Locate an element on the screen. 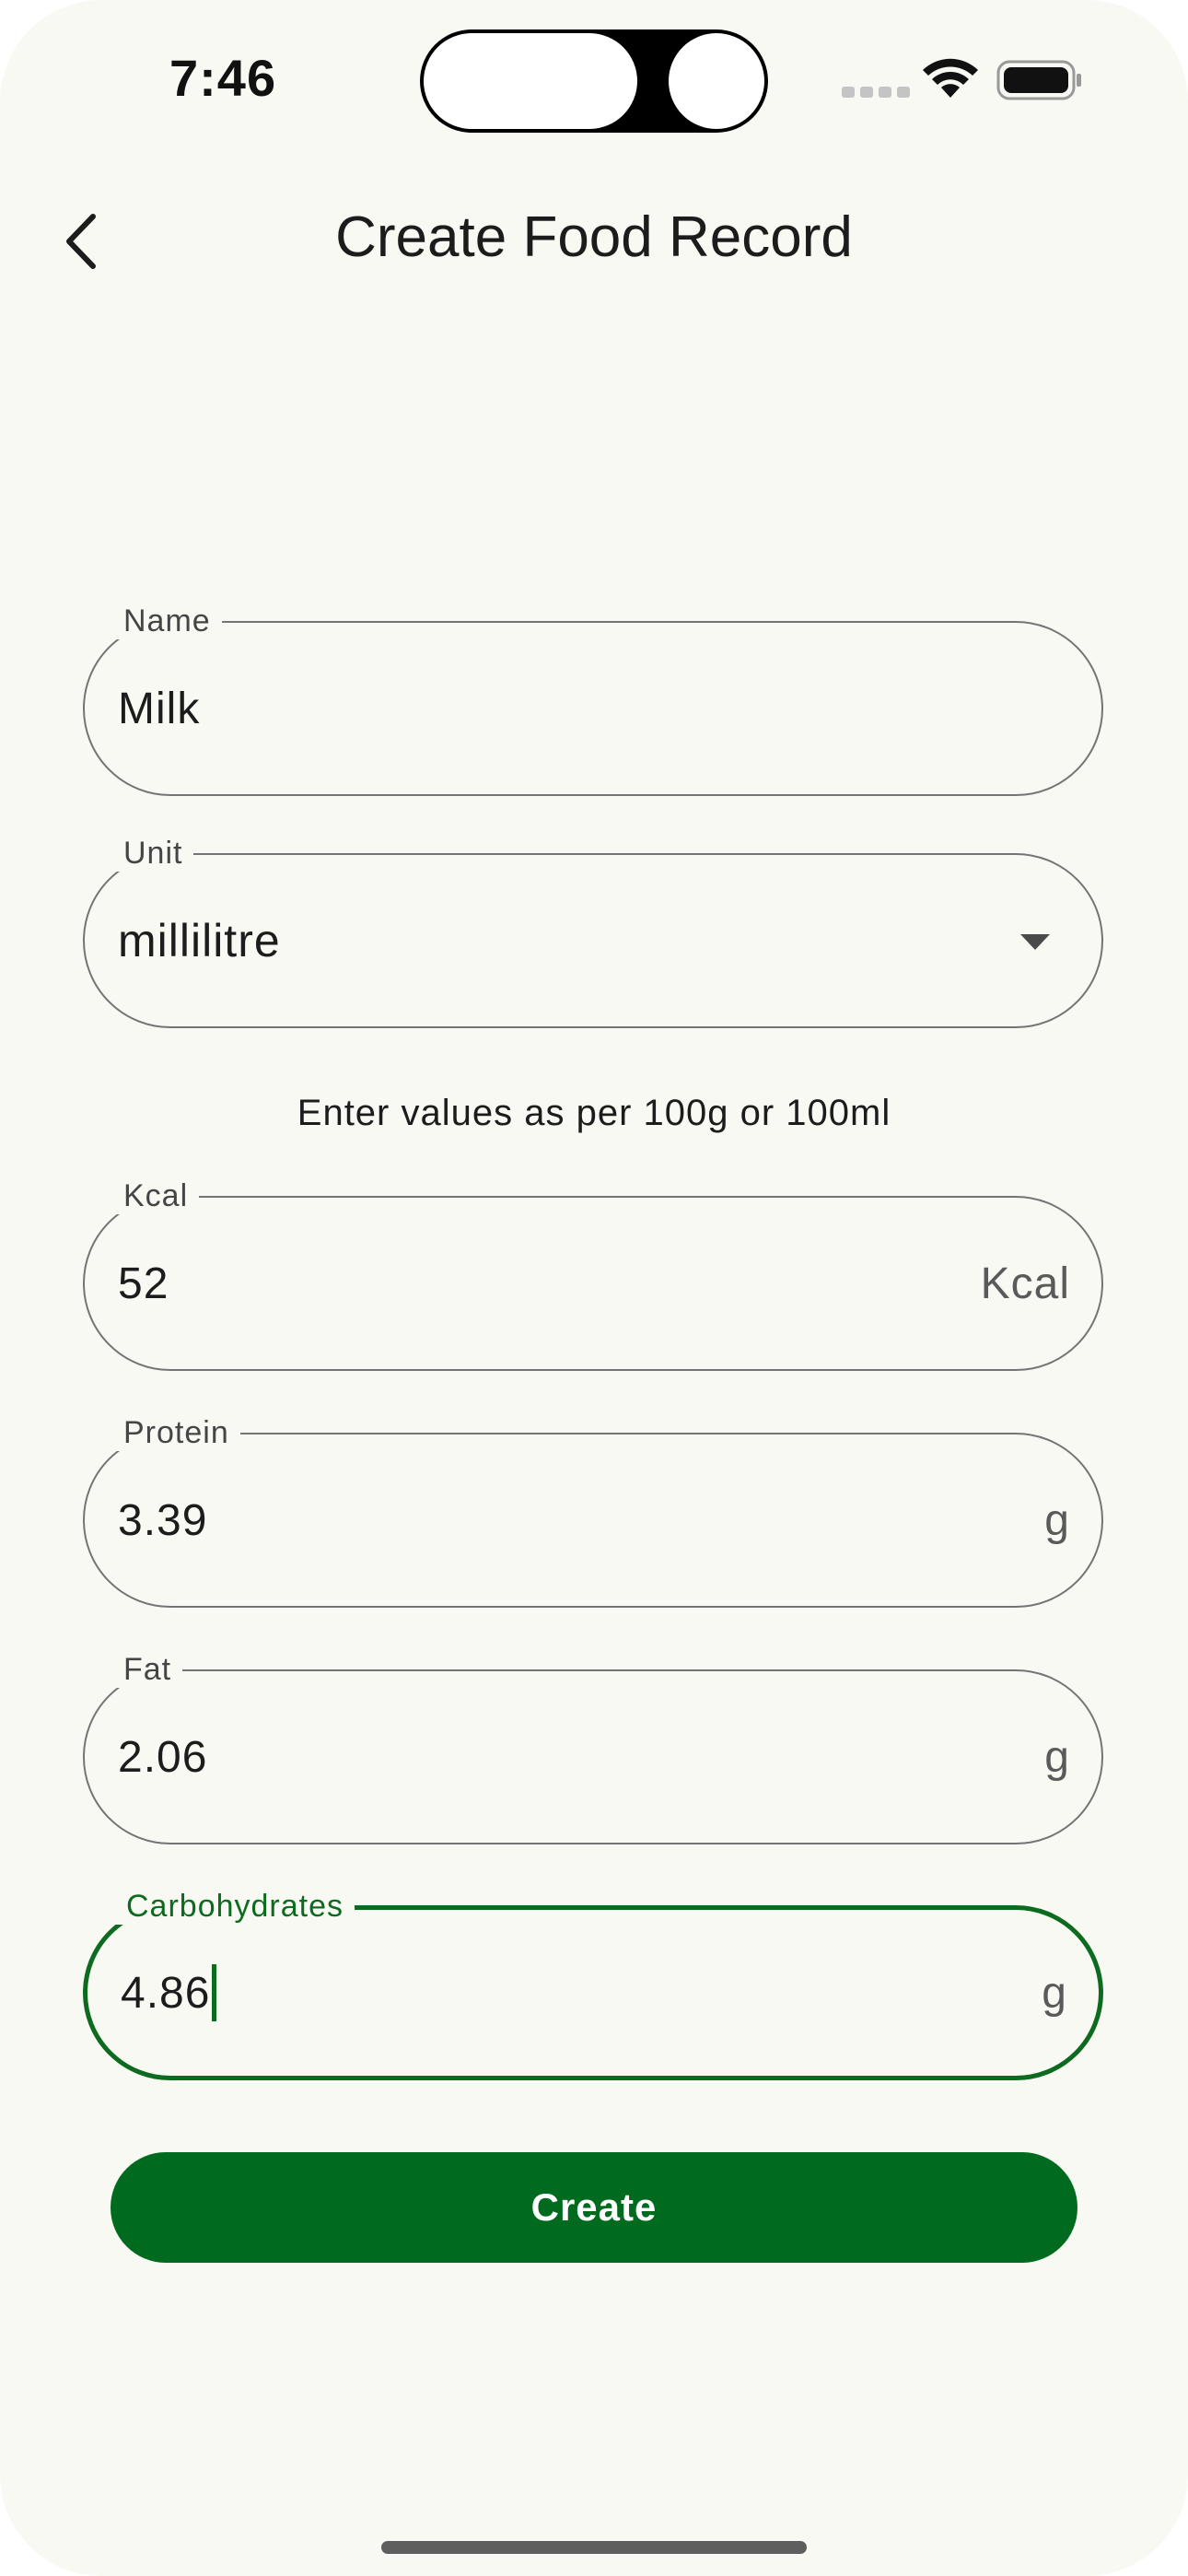 This screenshot has width=1188, height=2576. fat-field: Fat 2.06 g is located at coordinates (593, 1747).